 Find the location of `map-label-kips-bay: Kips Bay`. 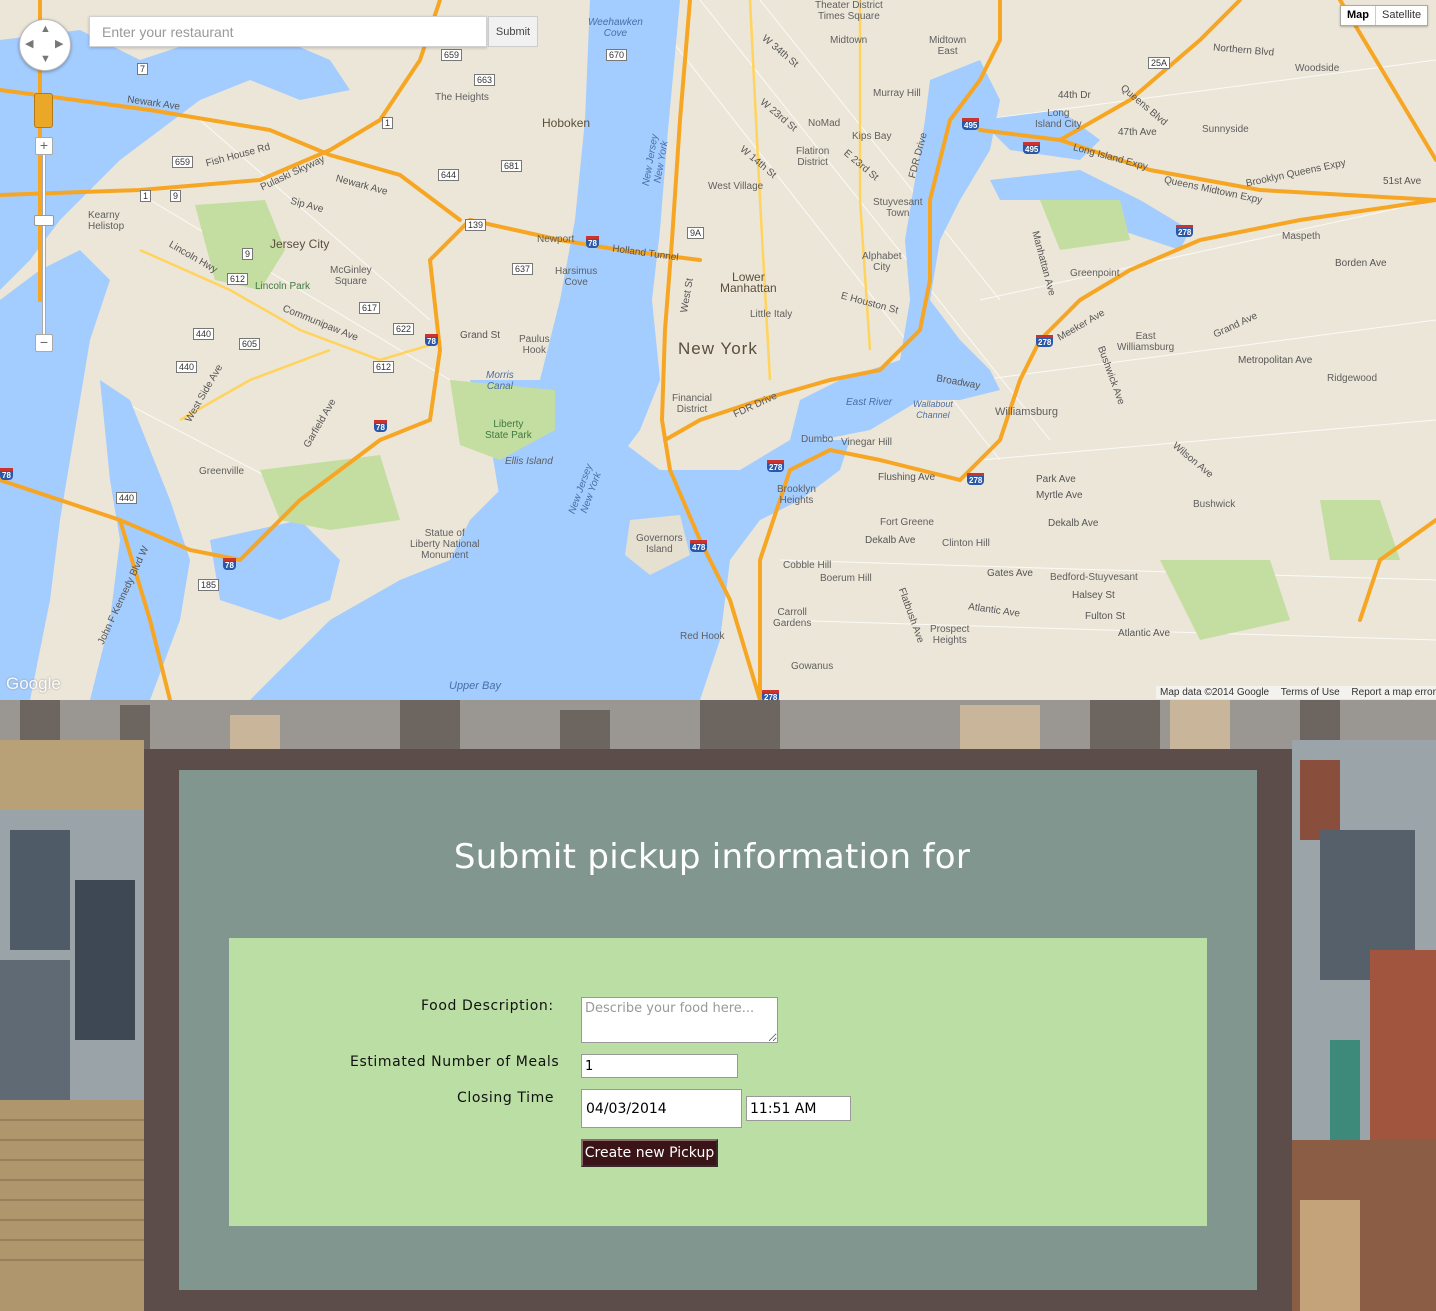

map-label-kips-bay: Kips Bay is located at coordinates (872, 136).